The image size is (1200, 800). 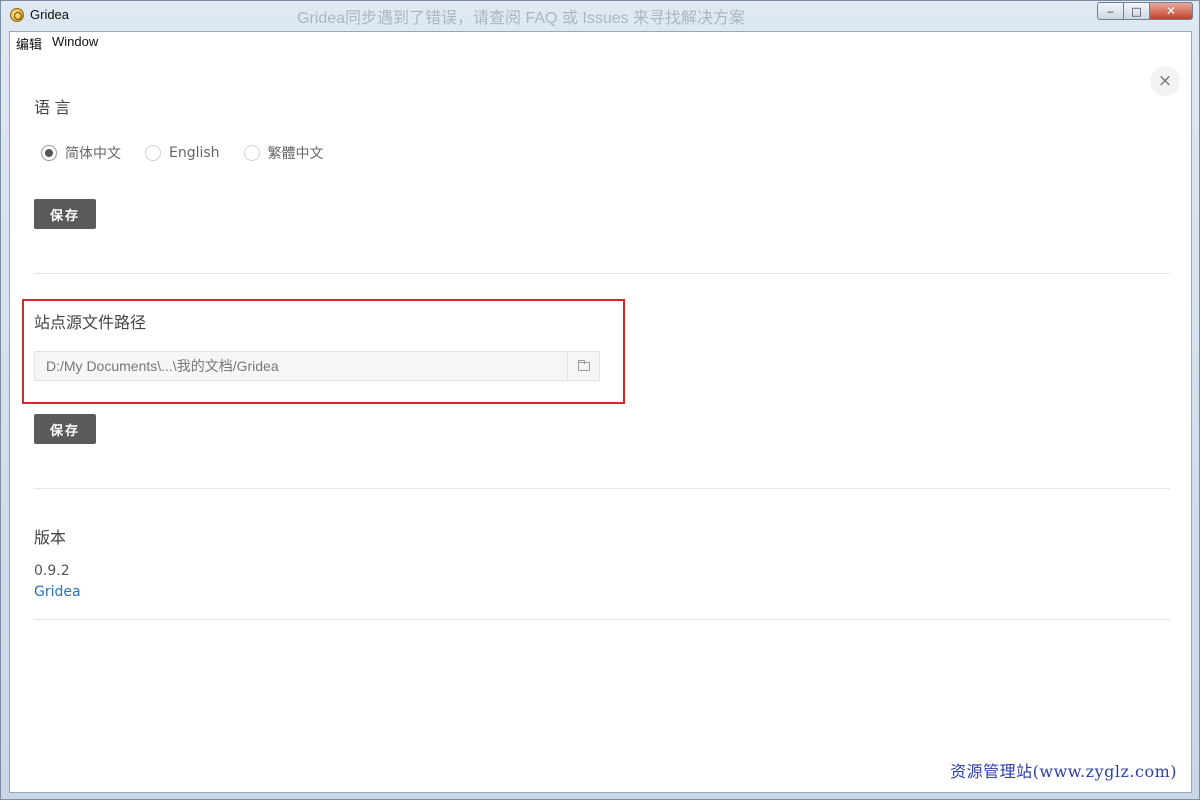 I want to click on radio-checked-icon, so click(x=49, y=153).